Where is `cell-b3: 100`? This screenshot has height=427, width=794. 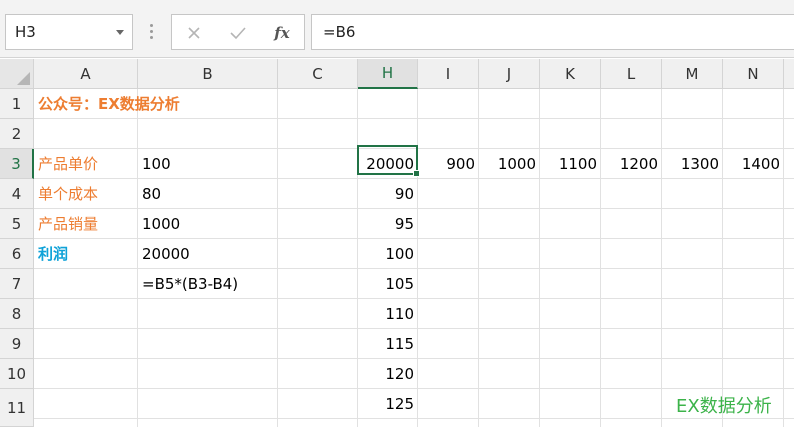
cell-b3: 100 is located at coordinates (208, 164).